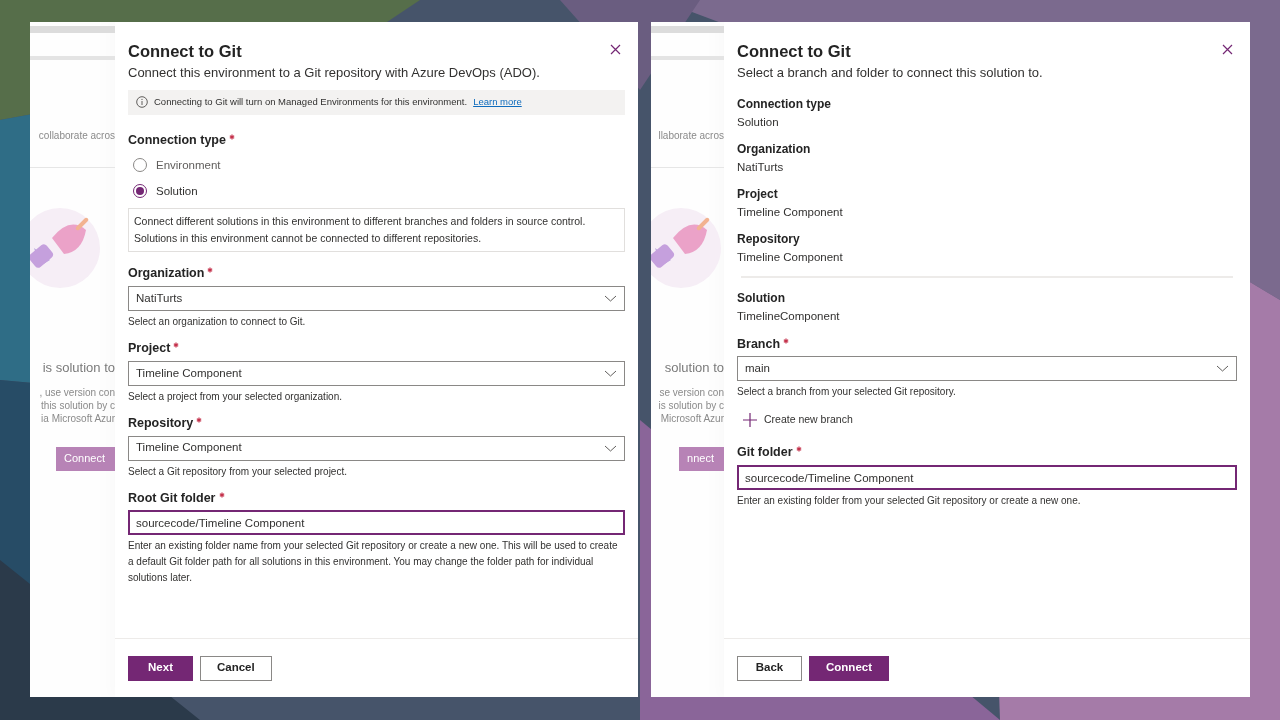  Describe the element at coordinates (789, 316) in the screenshot. I see `field-value: TimelineComponent` at that location.